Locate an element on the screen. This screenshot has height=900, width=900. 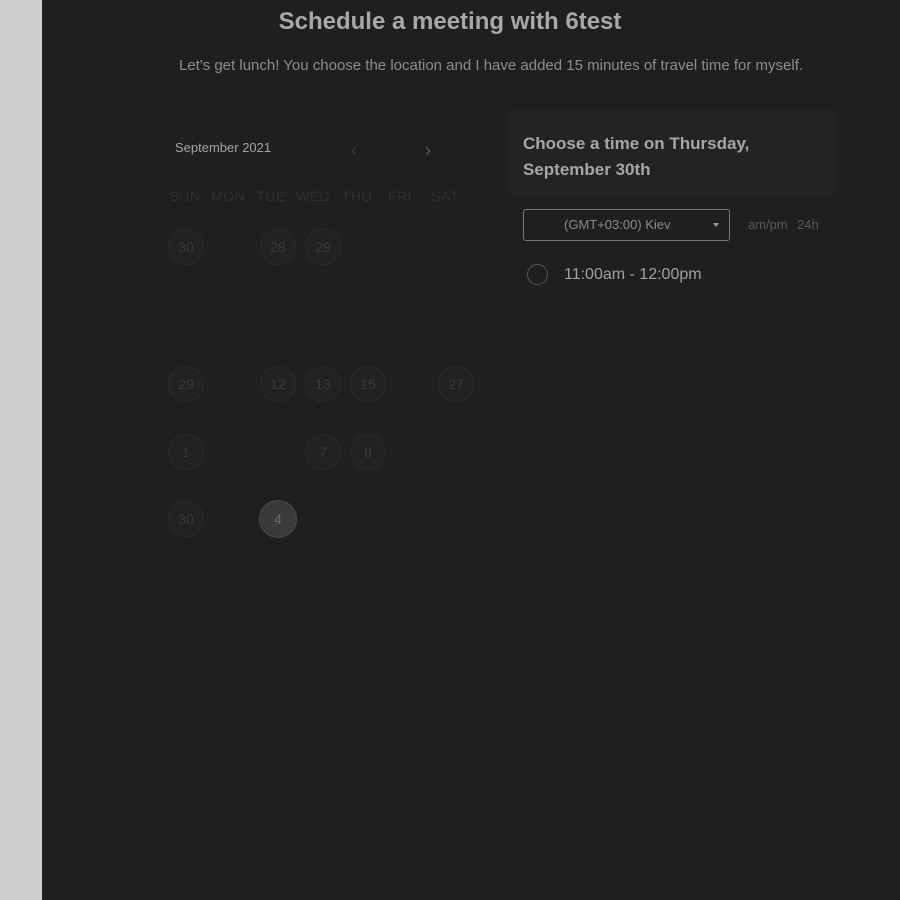
calendar-day: 15 is located at coordinates (368, 384).